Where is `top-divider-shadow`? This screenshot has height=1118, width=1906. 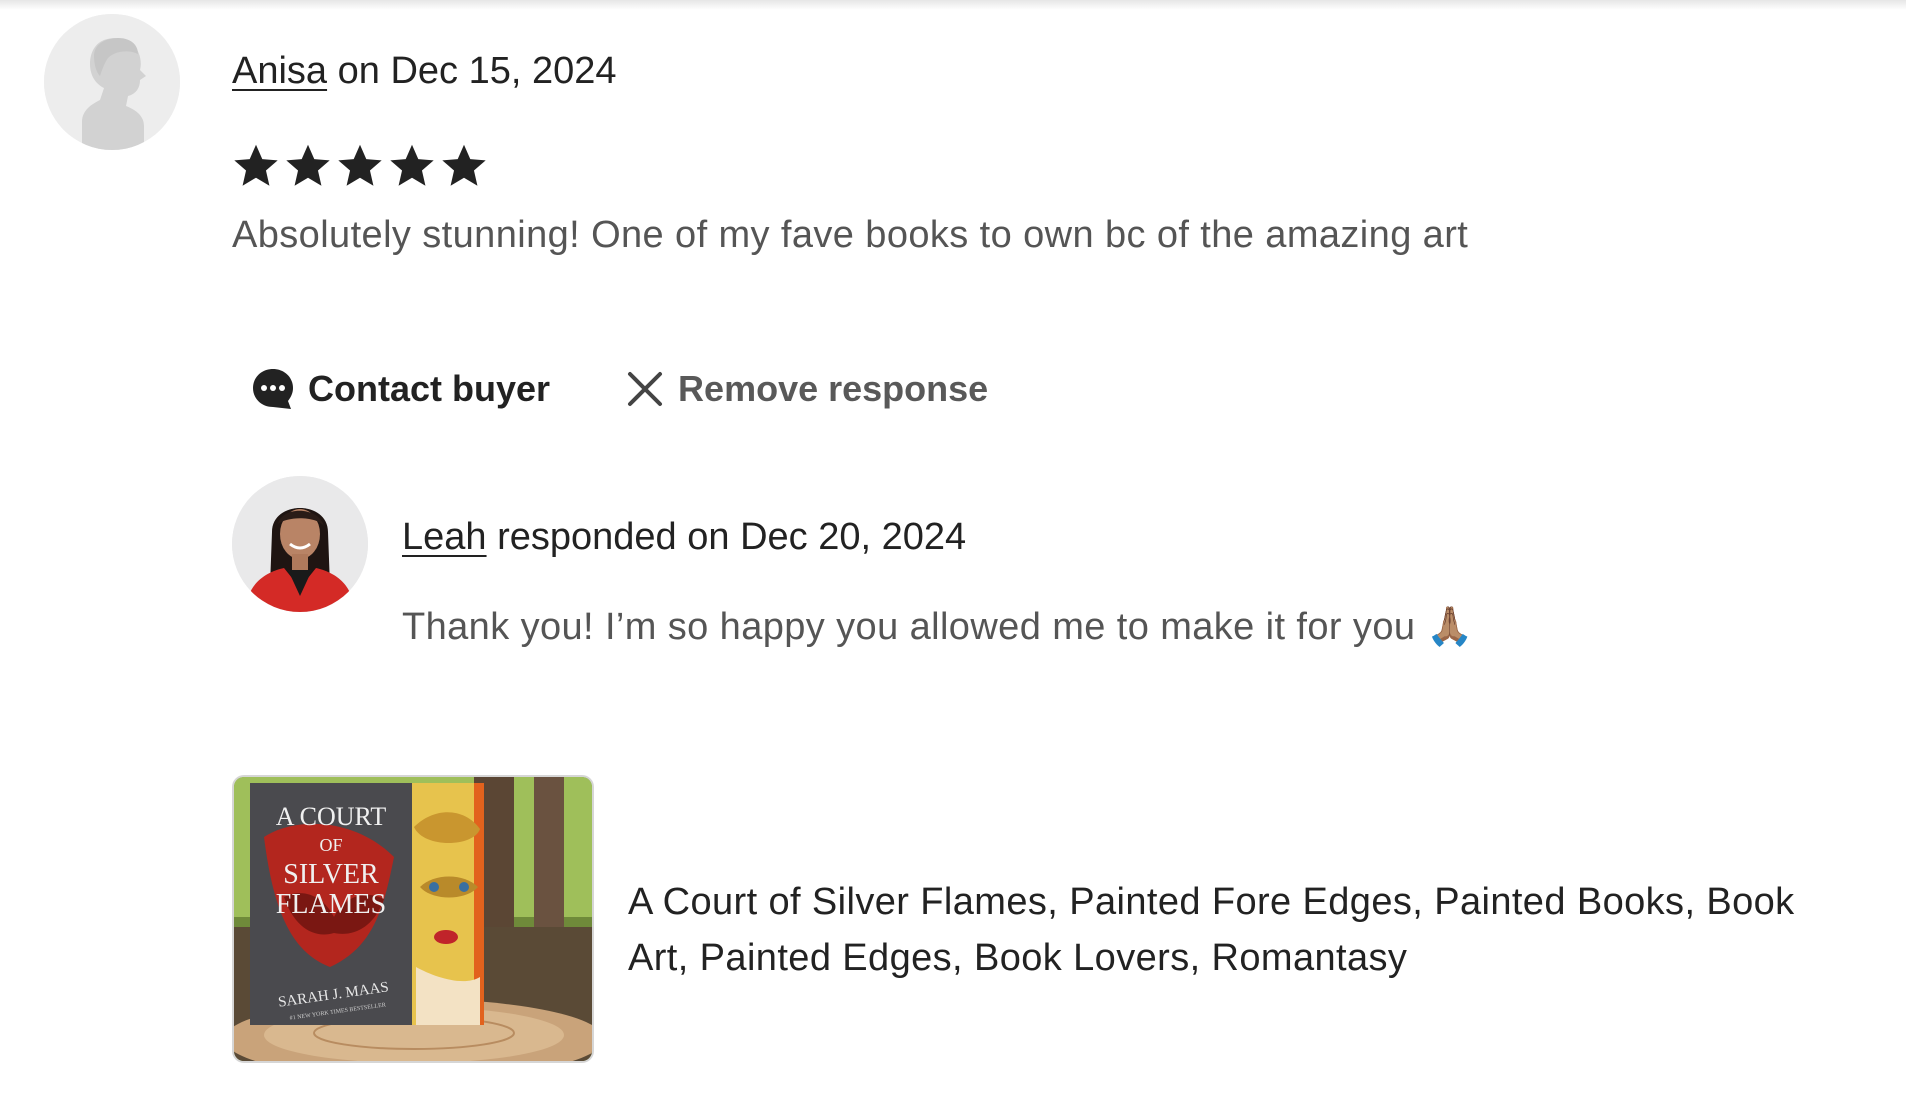
top-divider-shadow is located at coordinates (953, 5).